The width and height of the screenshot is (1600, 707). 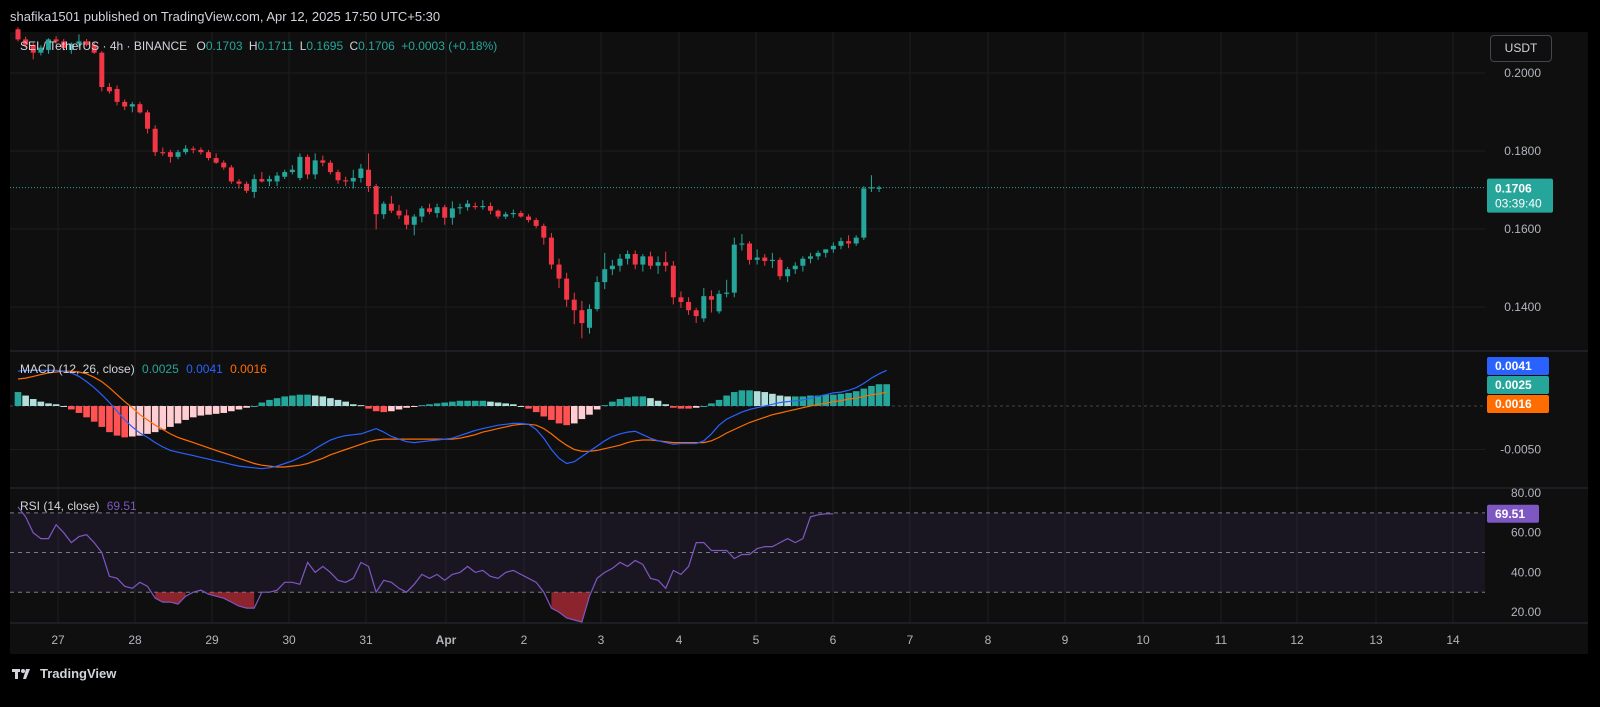 I want to click on time-axis-label: 27, so click(x=58, y=640).